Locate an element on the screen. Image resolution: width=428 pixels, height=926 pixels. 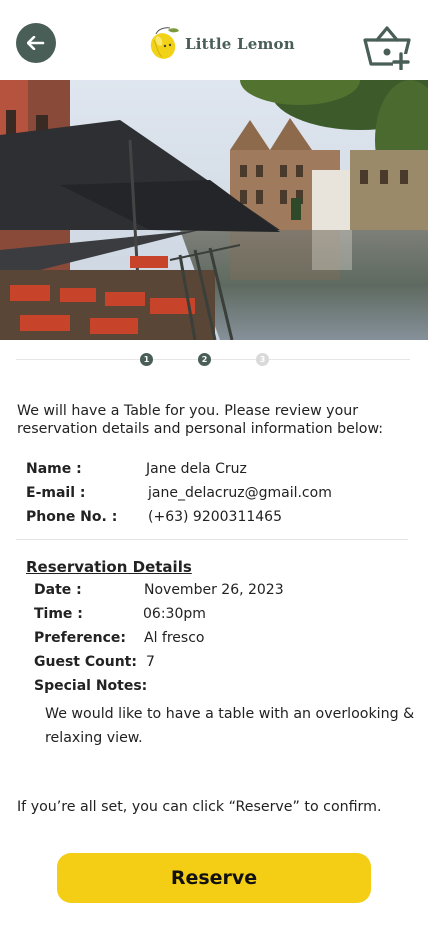
step-2-indicator: 2 is located at coordinates (204, 359).